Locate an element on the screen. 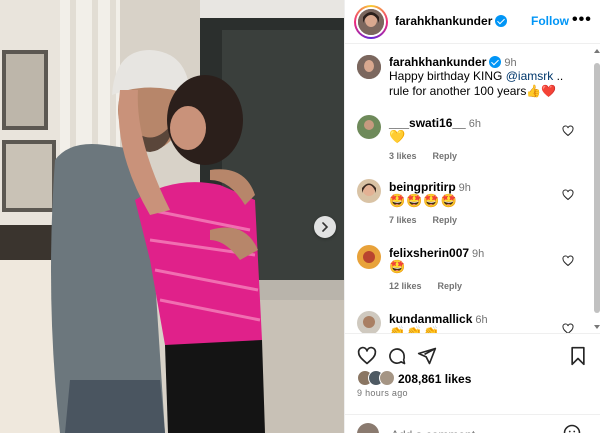 The height and width of the screenshot is (433, 600). comment-username-text: ___swati16__ is located at coordinates (427, 123).